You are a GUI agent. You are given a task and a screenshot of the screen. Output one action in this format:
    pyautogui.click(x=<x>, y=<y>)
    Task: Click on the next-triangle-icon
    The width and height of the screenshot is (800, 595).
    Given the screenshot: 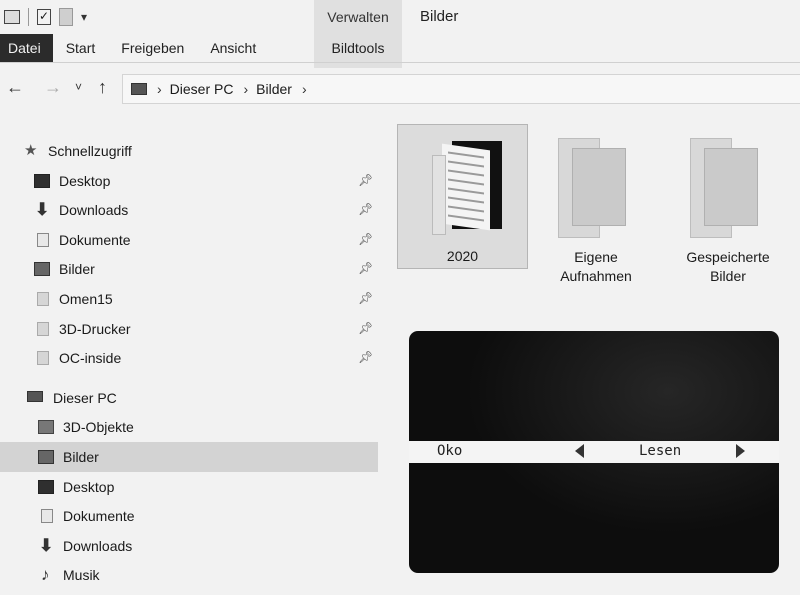 What is the action you would take?
    pyautogui.click(x=740, y=451)
    